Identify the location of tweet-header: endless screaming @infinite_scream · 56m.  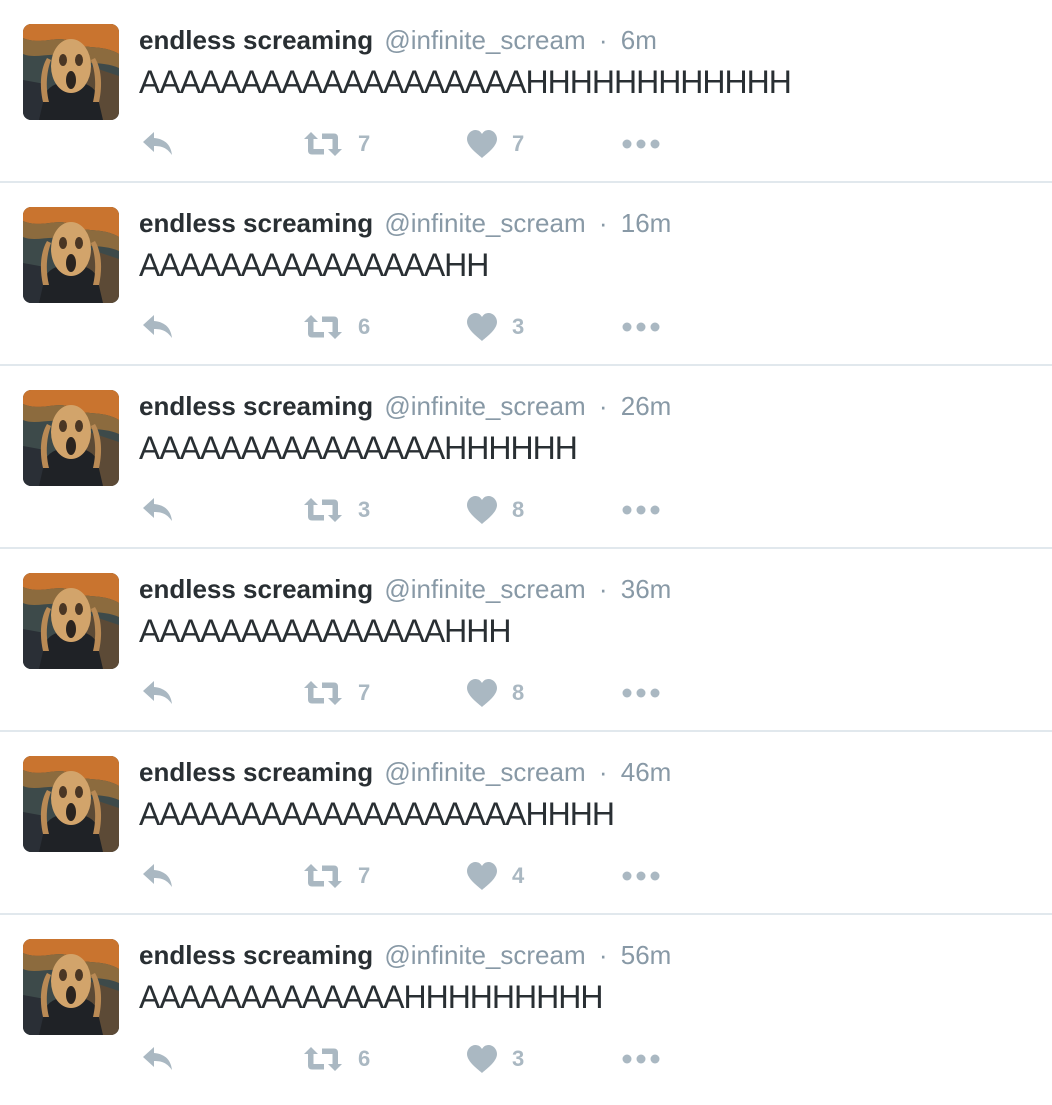
(405, 955).